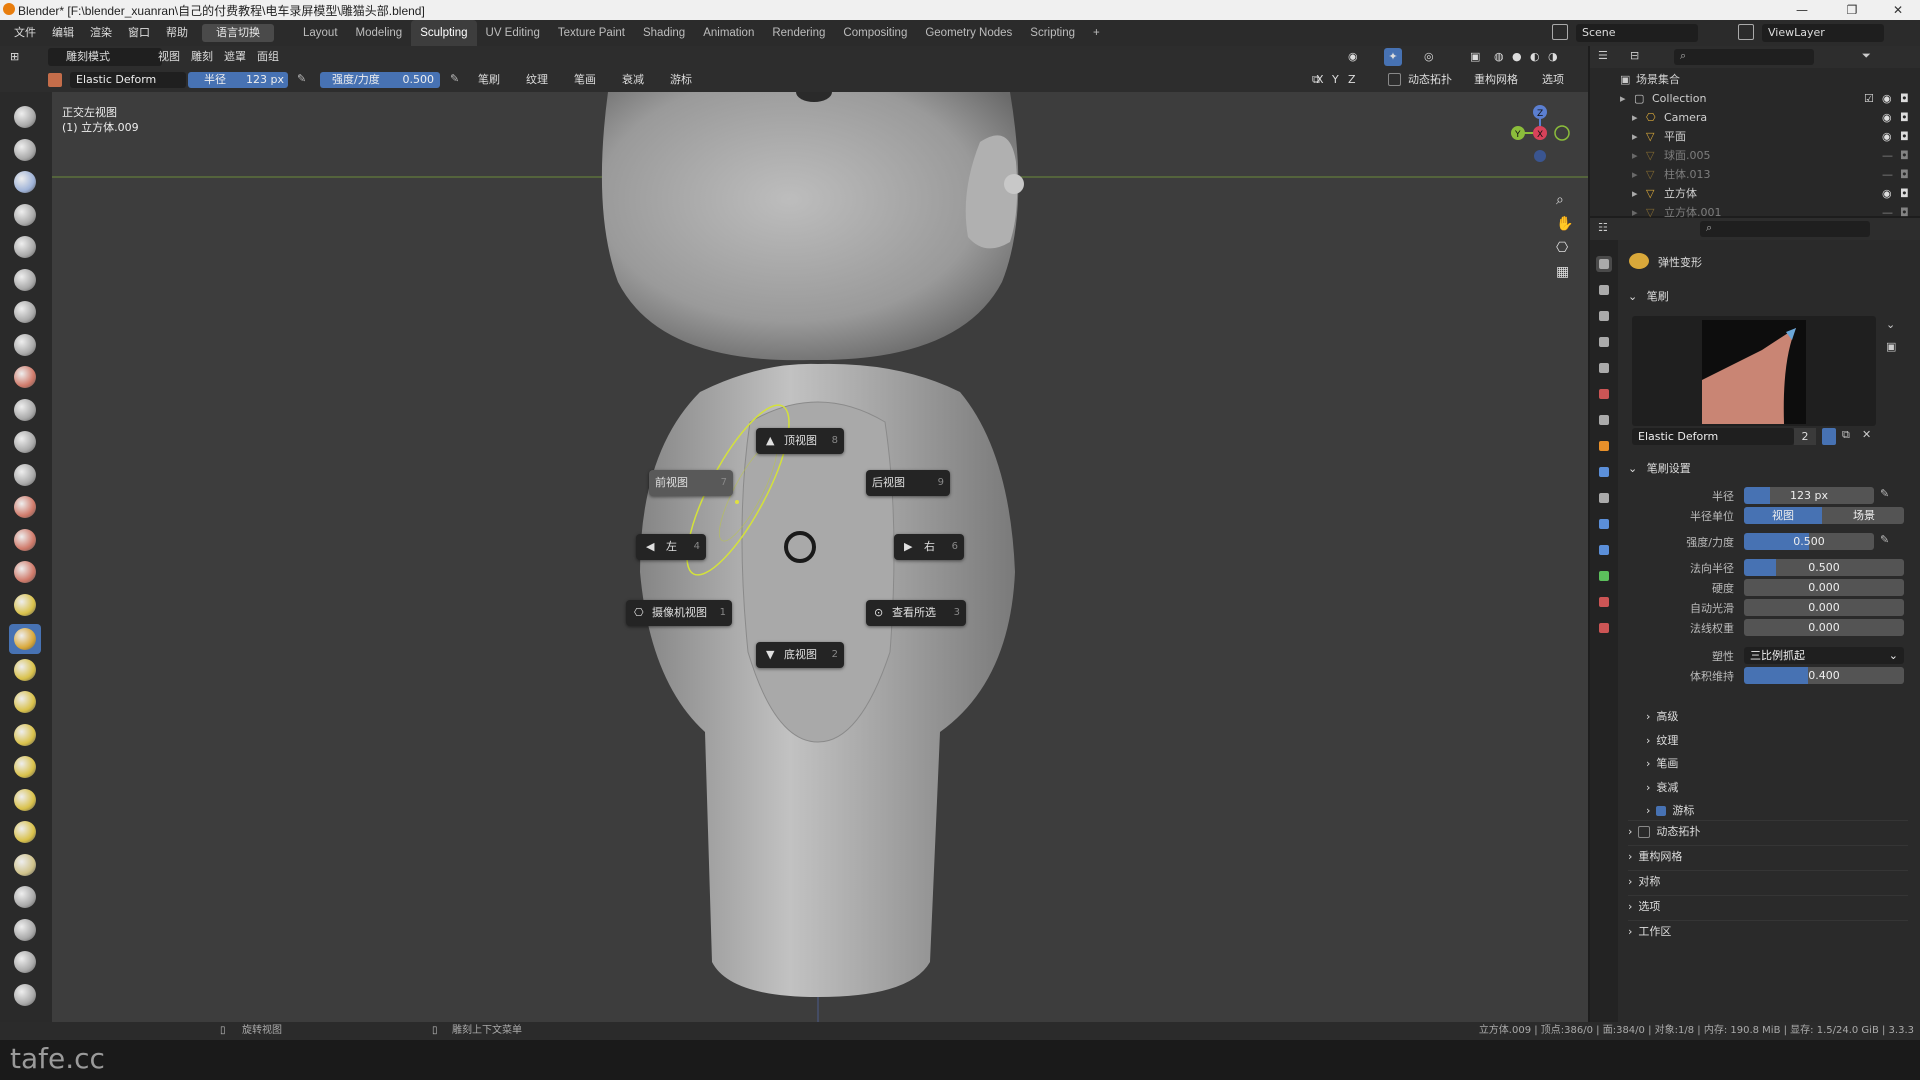 The width and height of the screenshot is (1920, 1080). Describe the element at coordinates (1884, 539) in the screenshot. I see `strength-pressure-icon: ✎` at that location.